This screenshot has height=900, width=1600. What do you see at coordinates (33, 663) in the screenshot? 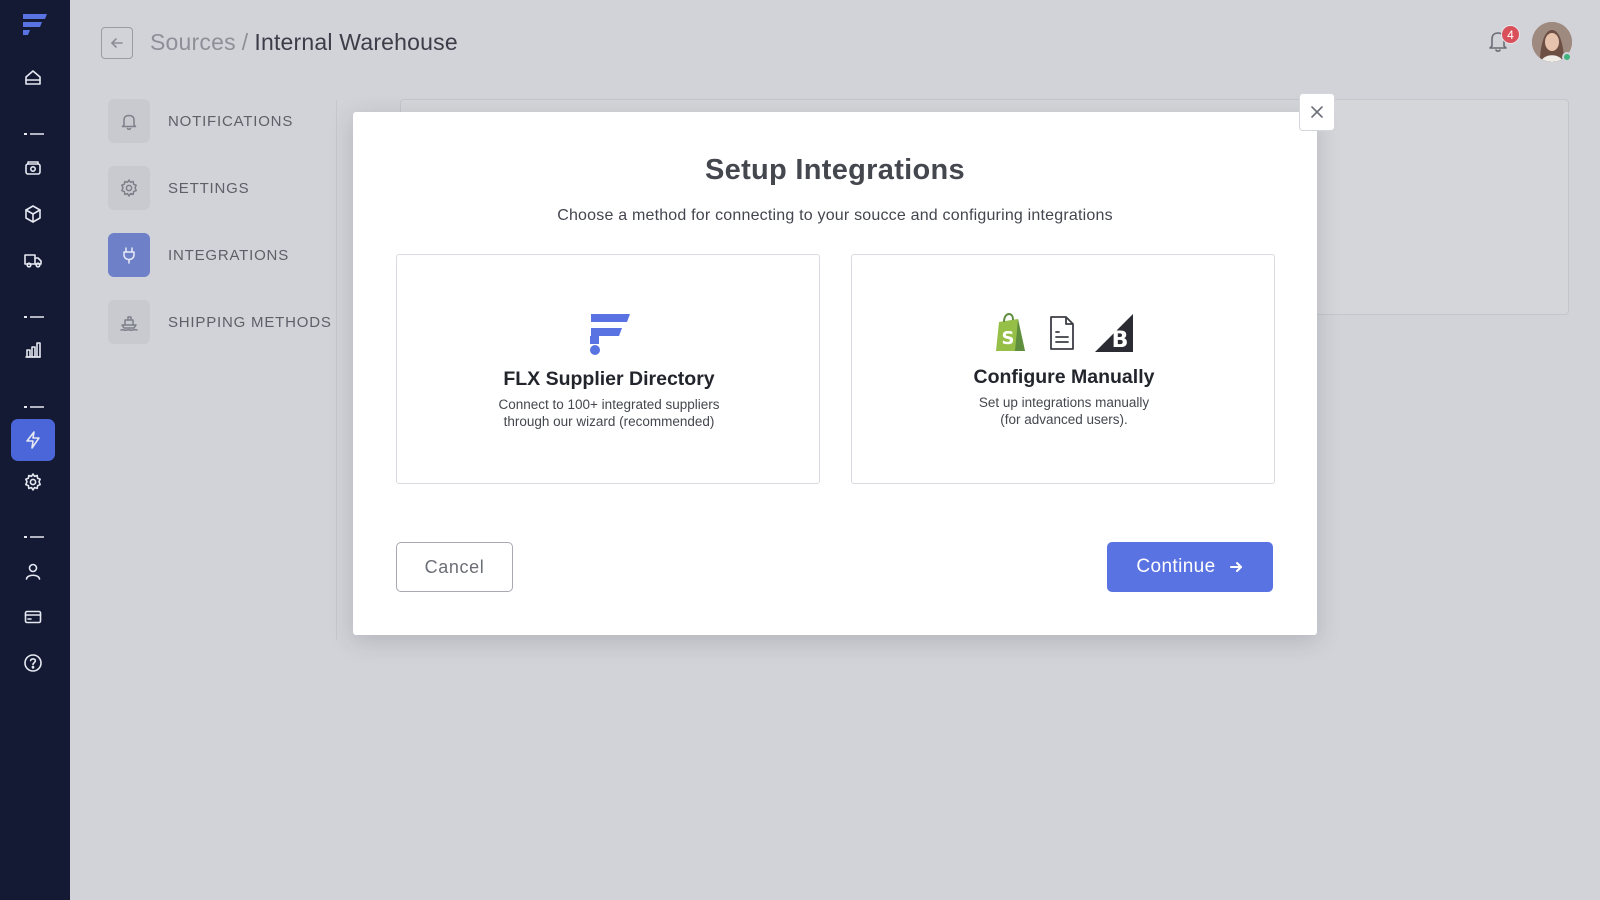
I see `help-icon` at bounding box center [33, 663].